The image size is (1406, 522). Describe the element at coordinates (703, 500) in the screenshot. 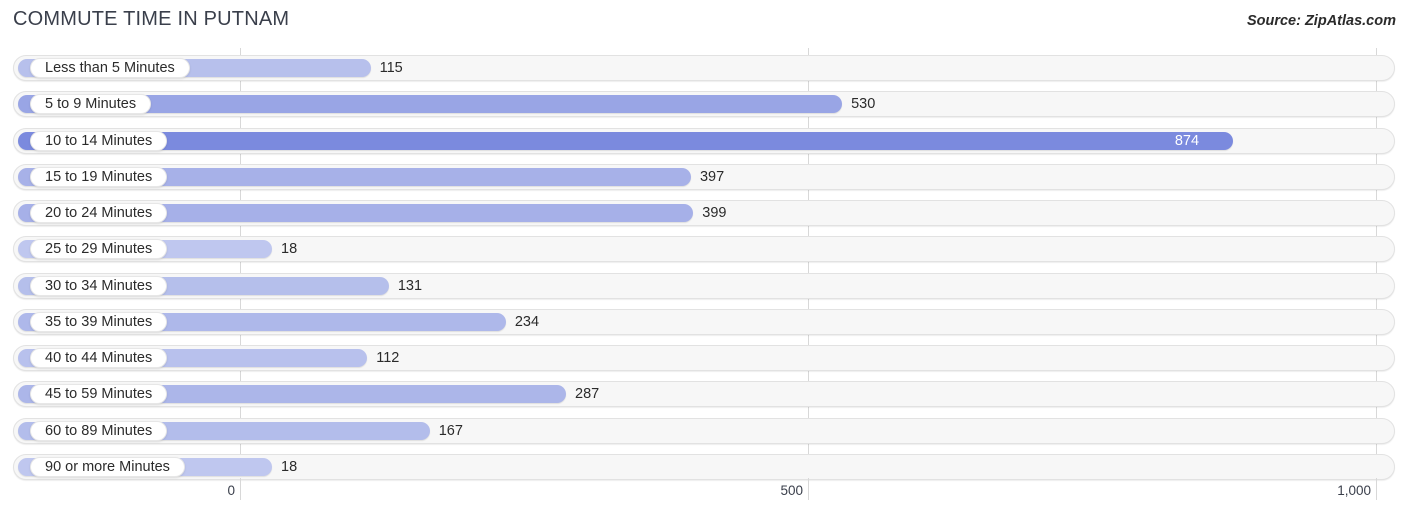

I see `x-axis: 0 500 1,000` at that location.